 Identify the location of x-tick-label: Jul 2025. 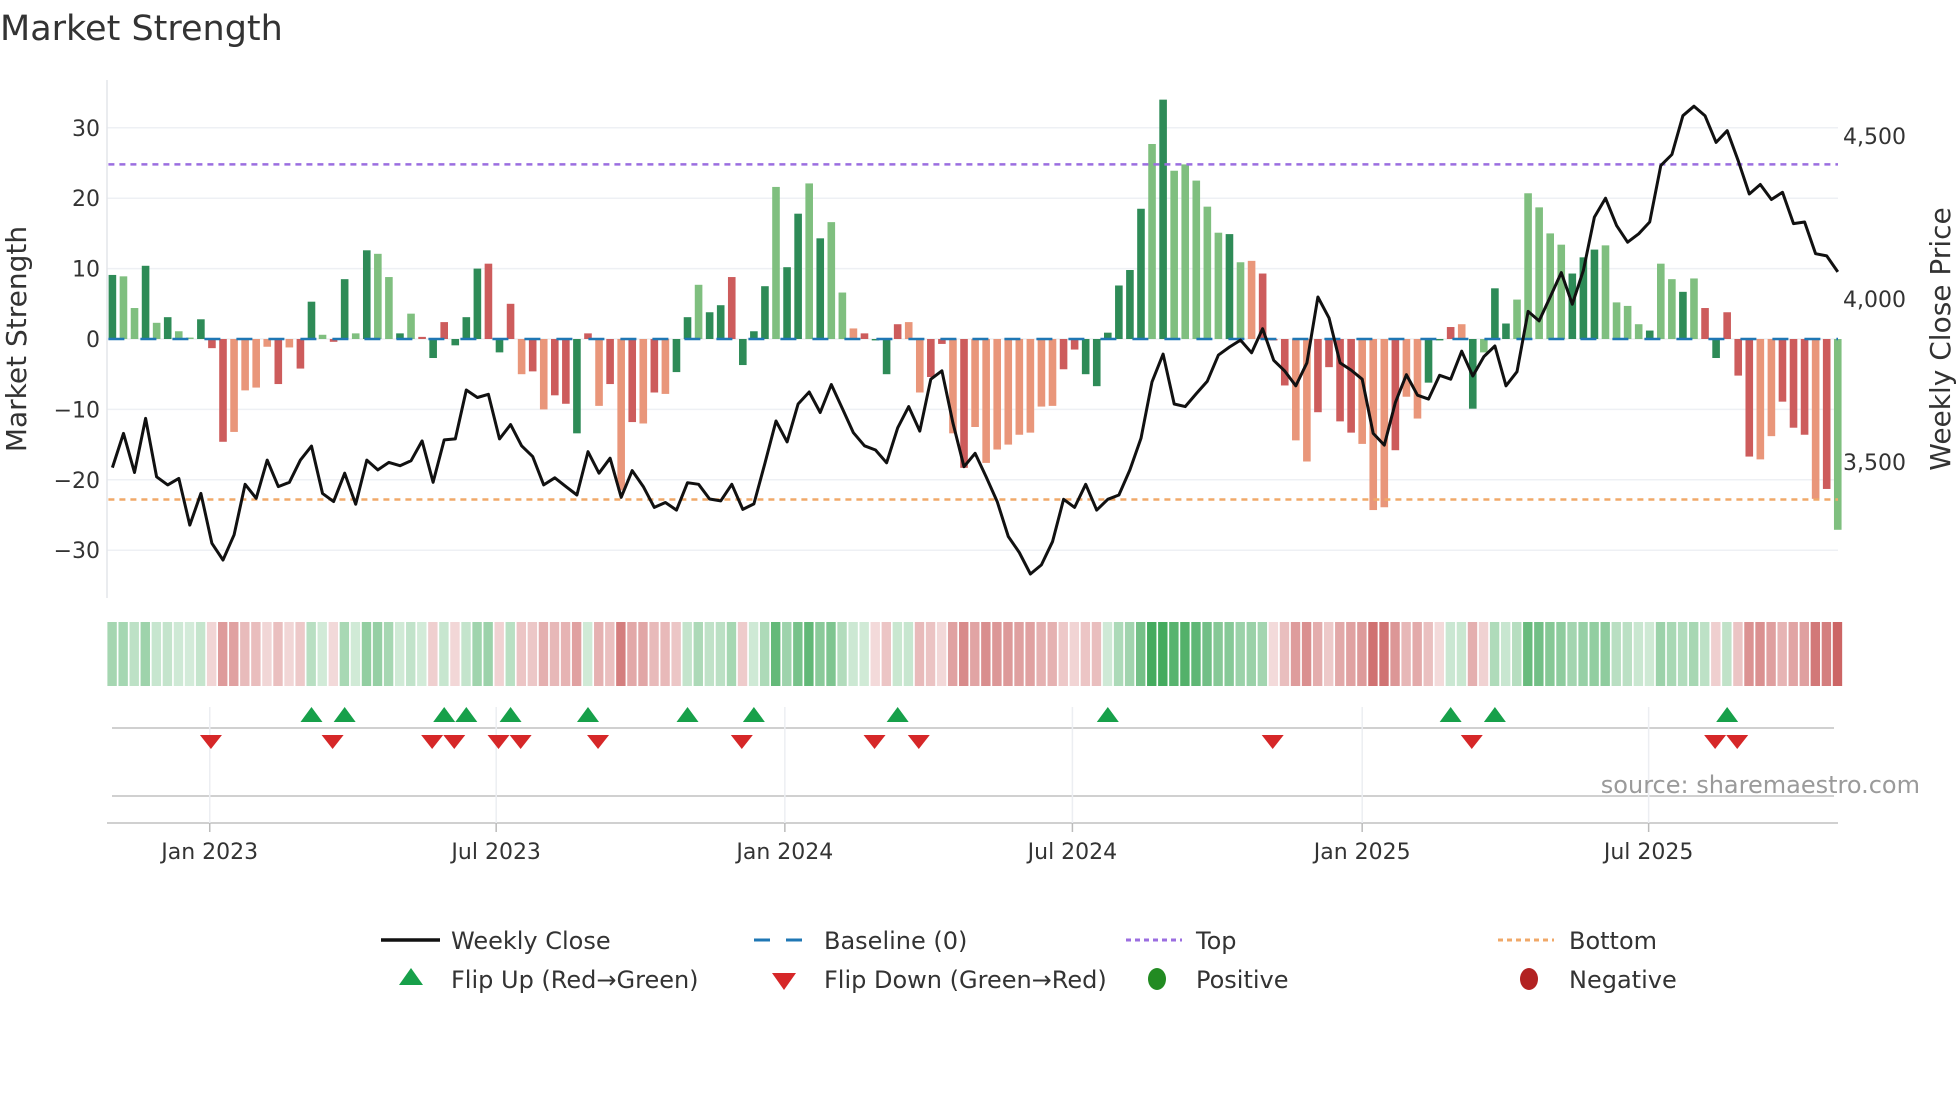
(1648, 852).